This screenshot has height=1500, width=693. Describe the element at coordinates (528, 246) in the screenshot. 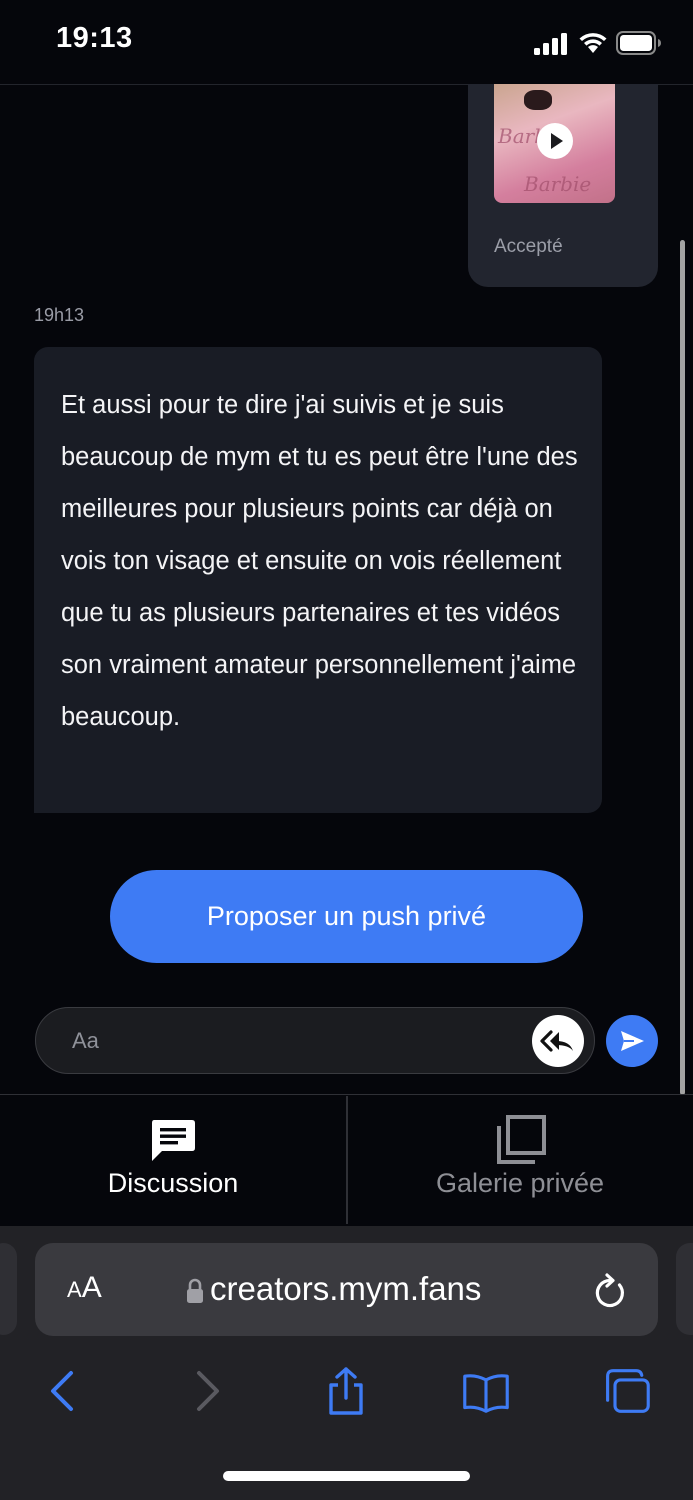

I see `media-status-label: Accepté` at that location.